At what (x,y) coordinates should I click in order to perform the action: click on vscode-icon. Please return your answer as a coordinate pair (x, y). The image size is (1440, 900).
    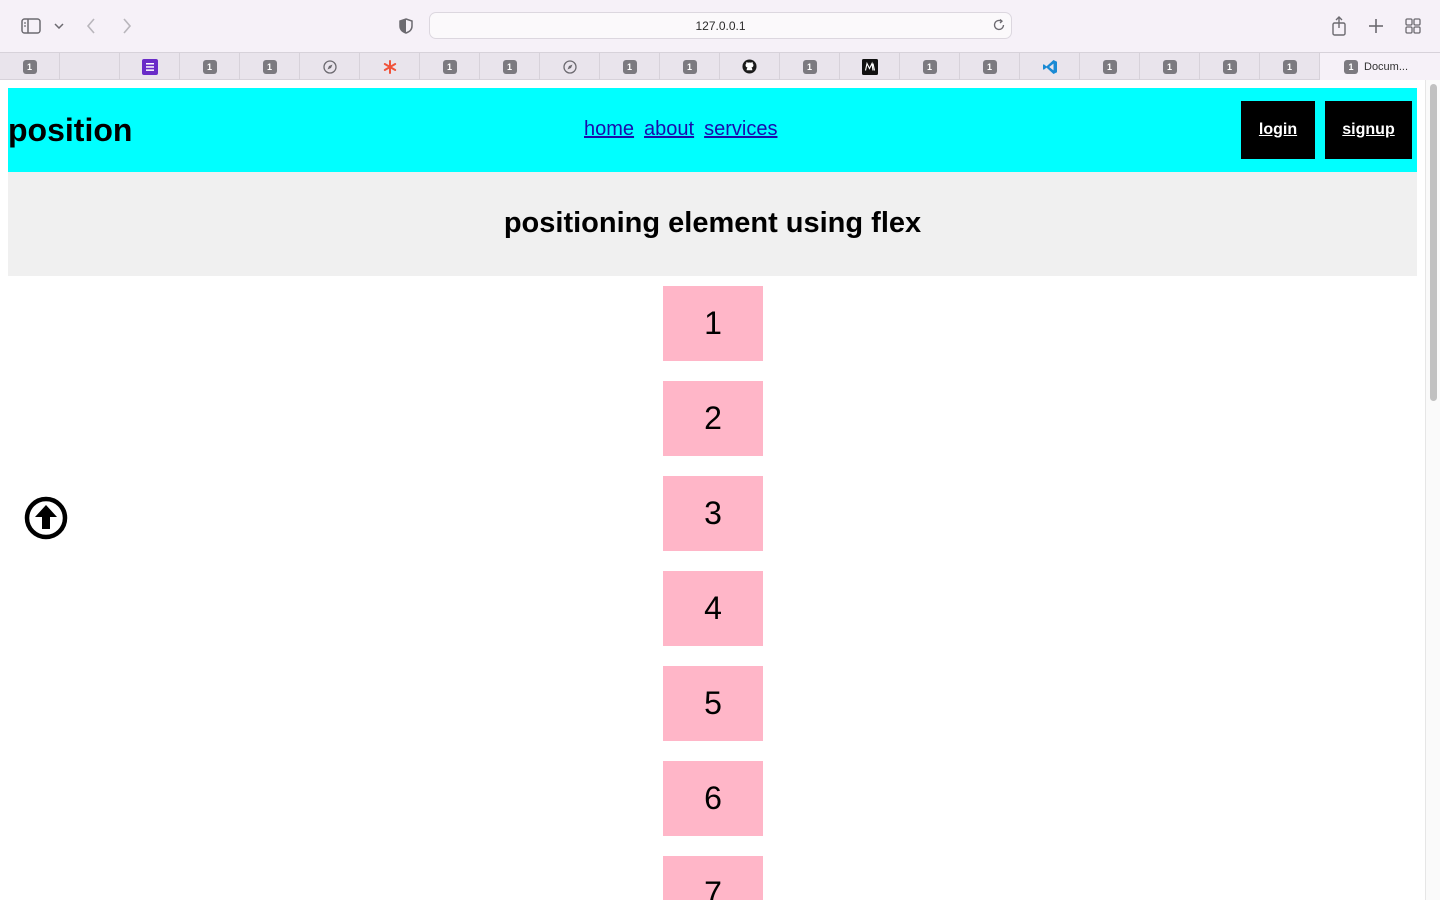
    Looking at the image, I should click on (1049, 66).